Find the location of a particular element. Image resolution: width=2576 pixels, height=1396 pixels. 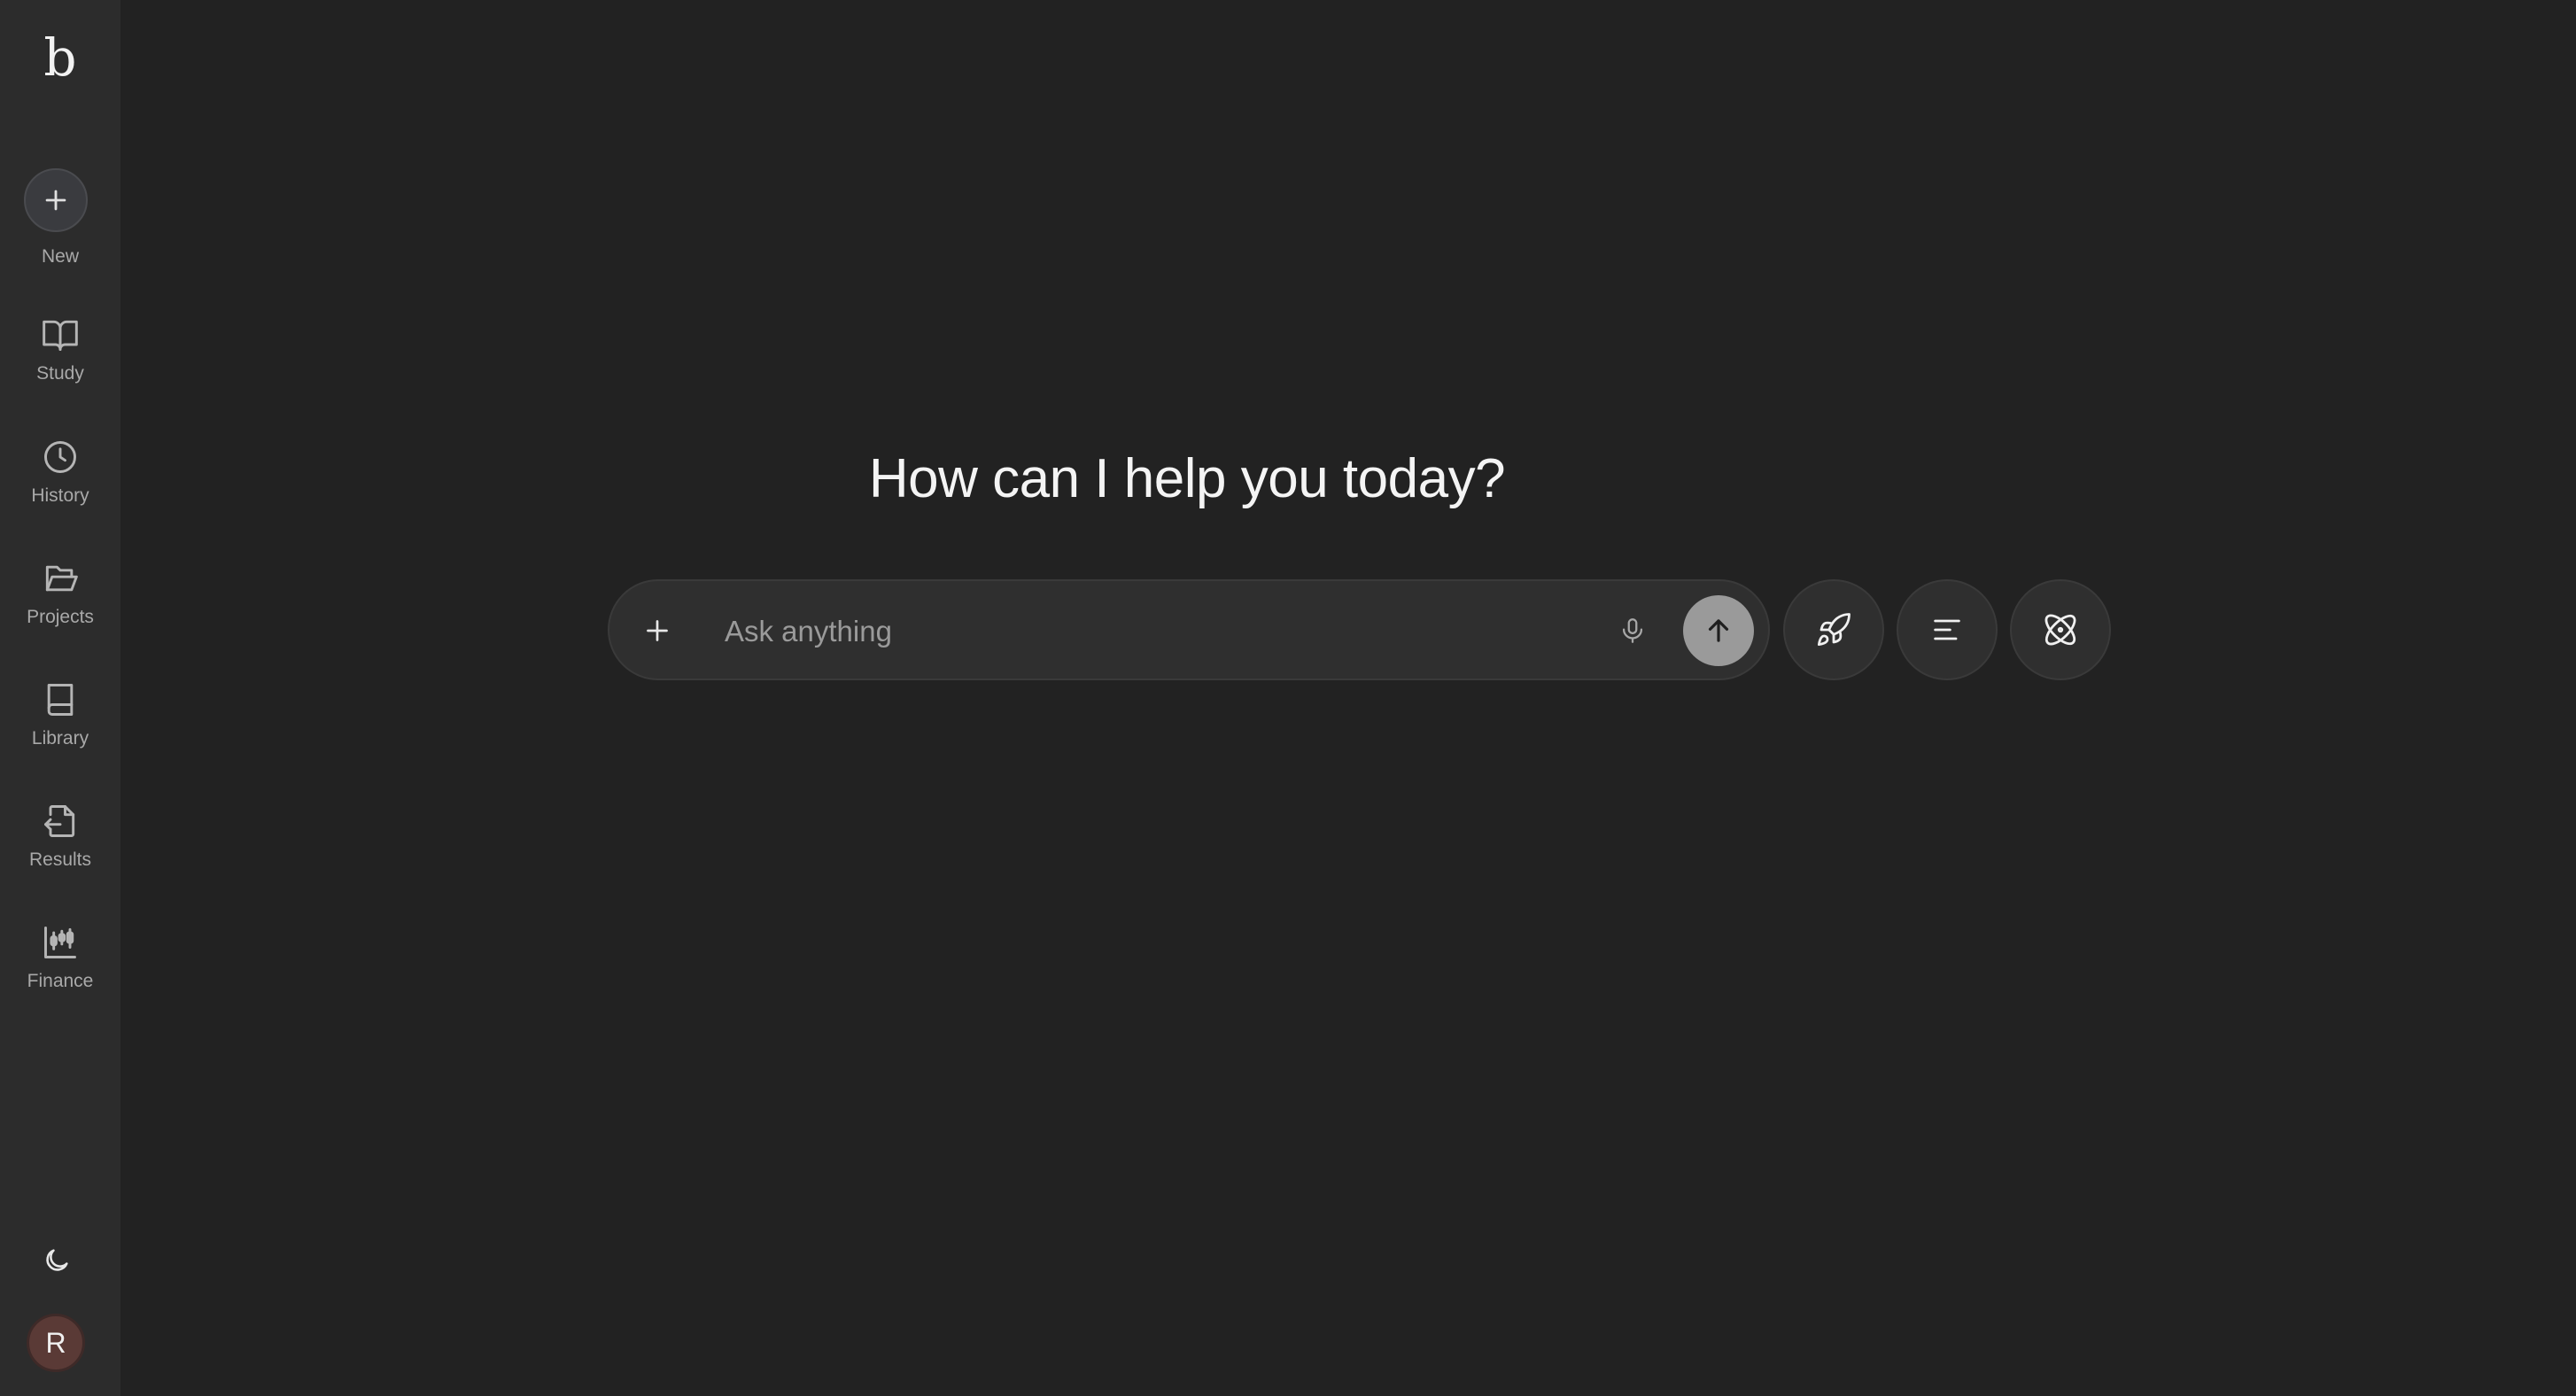

mode-button-atom is located at coordinates (2060, 629).